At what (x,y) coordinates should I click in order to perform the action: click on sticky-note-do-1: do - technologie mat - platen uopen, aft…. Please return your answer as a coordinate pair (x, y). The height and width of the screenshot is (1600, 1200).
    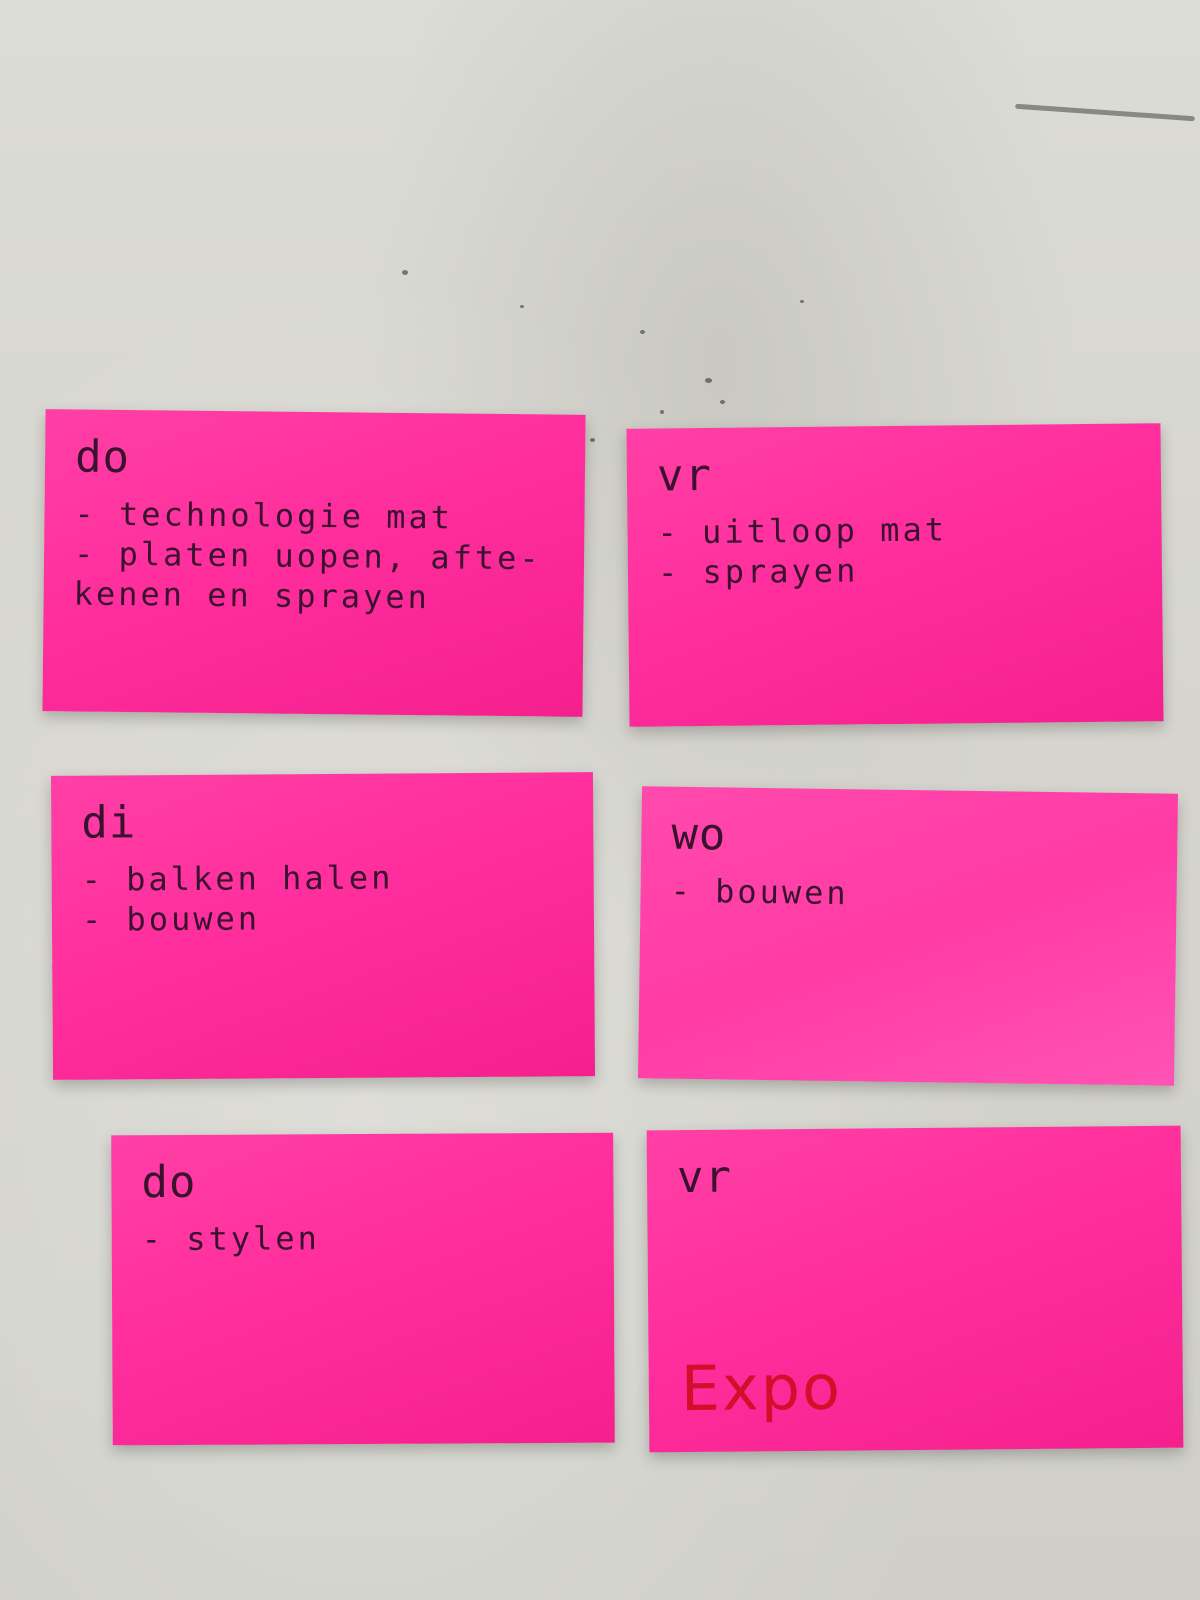
    Looking at the image, I should click on (314, 563).